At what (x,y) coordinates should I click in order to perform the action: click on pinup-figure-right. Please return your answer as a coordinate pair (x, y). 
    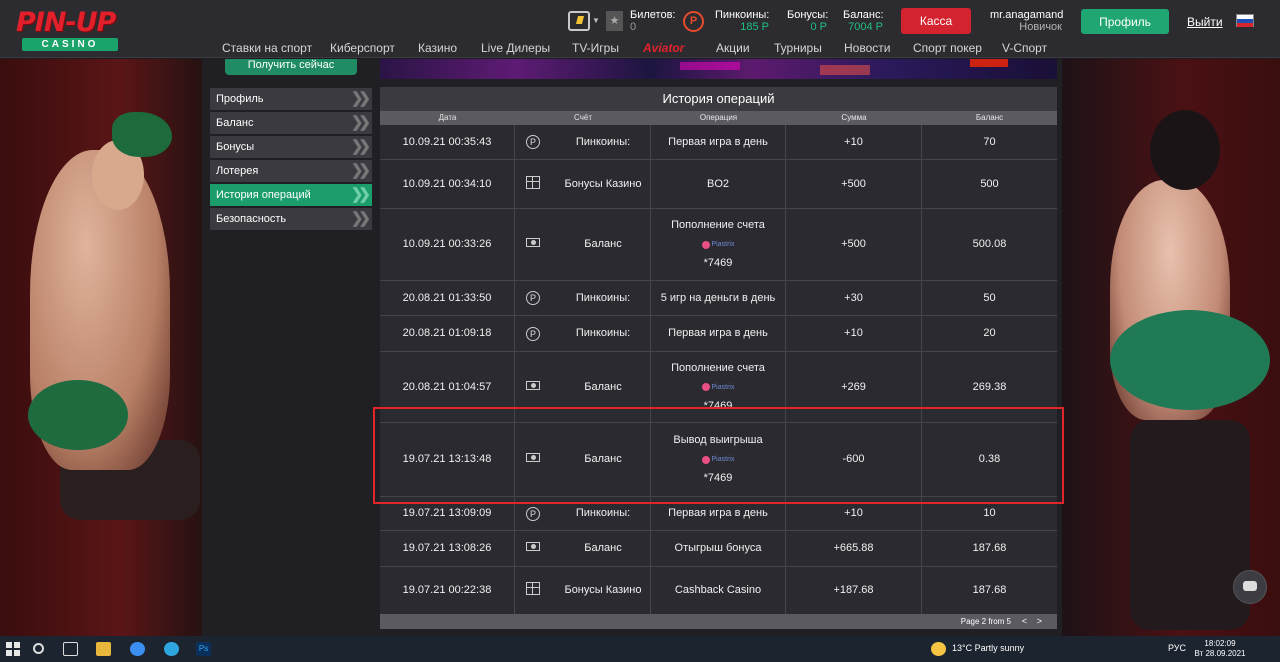
    Looking at the image, I should click on (1190, 525).